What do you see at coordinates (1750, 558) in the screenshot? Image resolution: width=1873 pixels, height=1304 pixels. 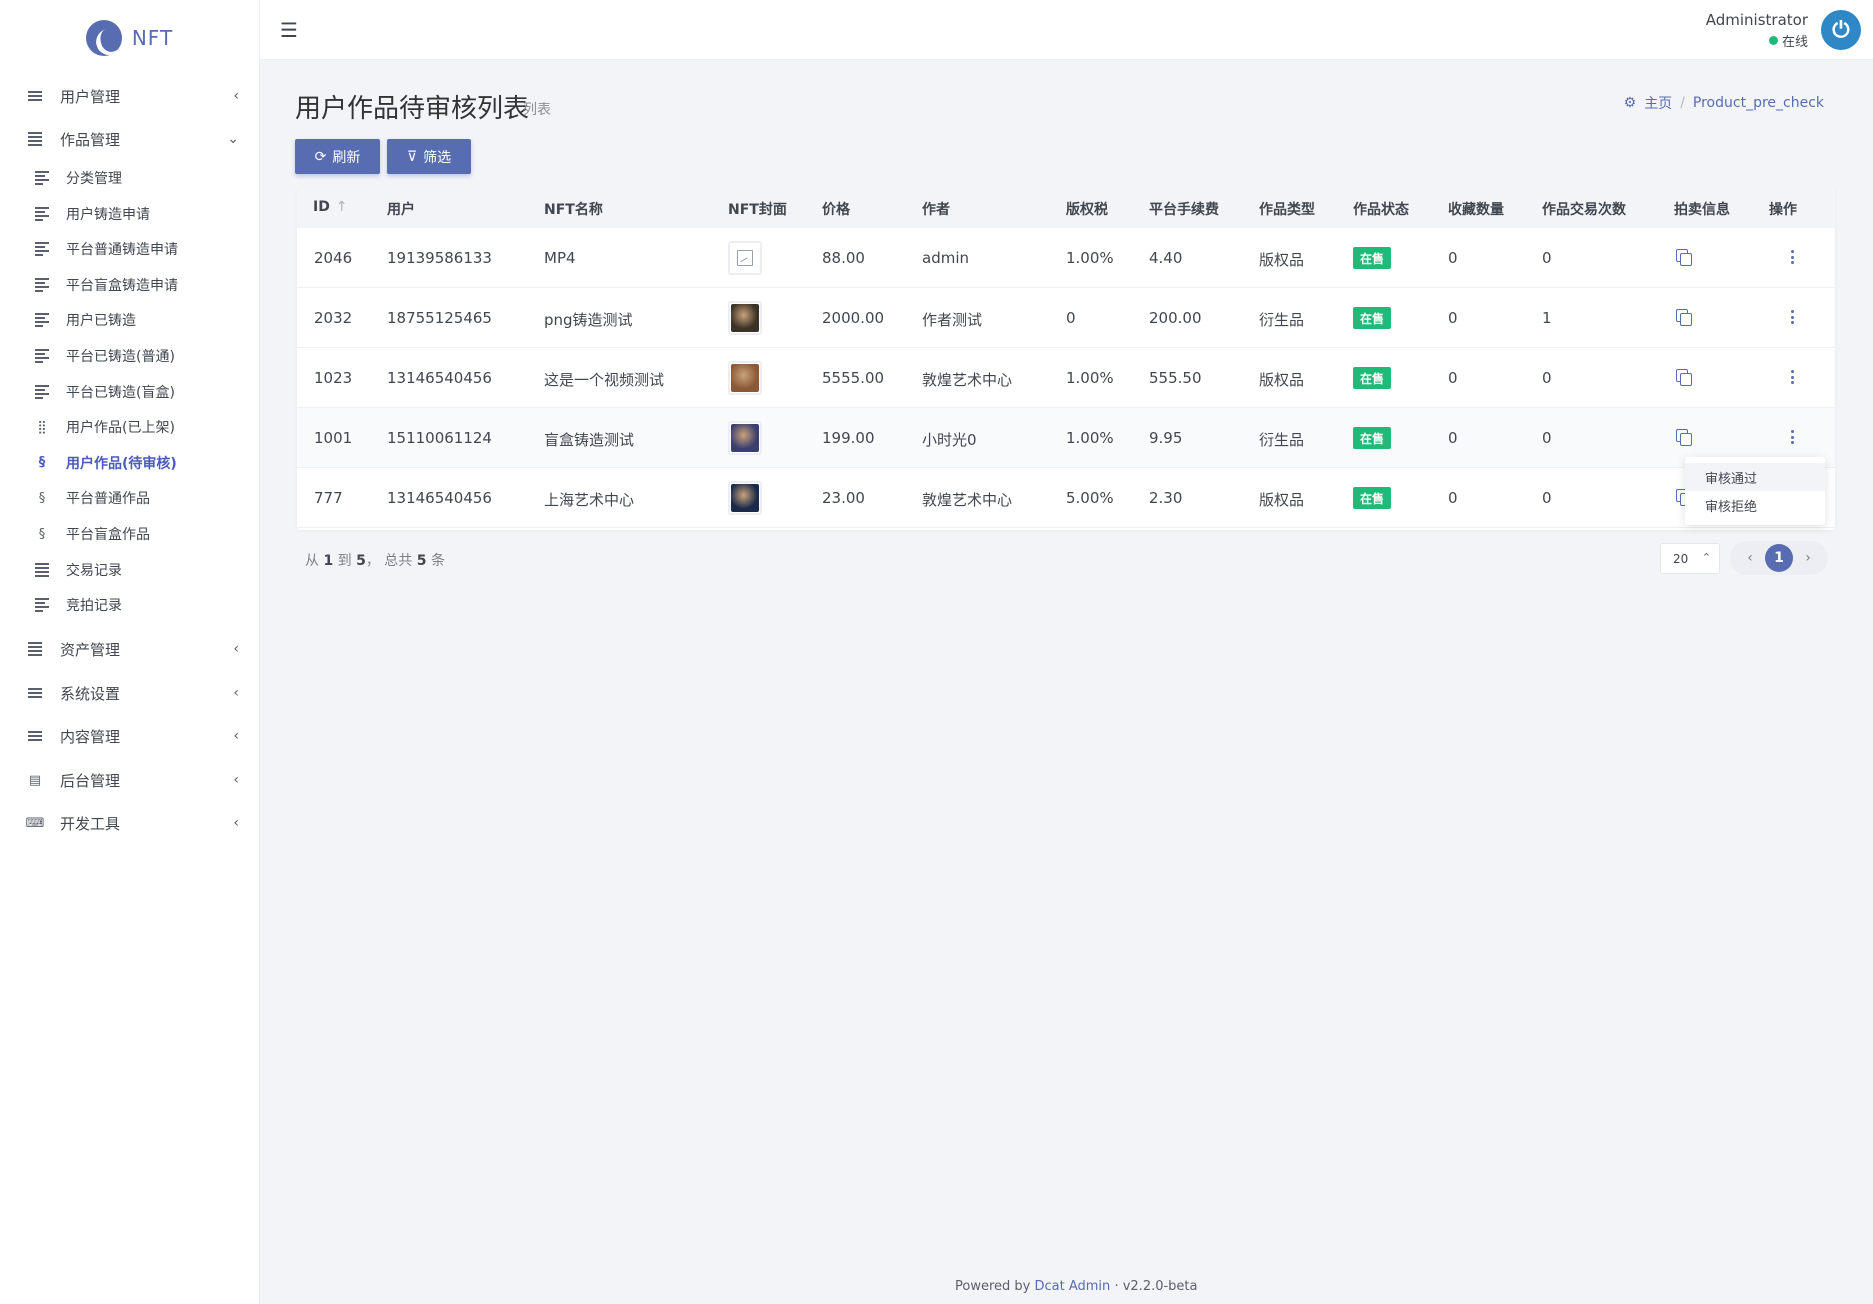 I see `prev-page-button: ‹` at bounding box center [1750, 558].